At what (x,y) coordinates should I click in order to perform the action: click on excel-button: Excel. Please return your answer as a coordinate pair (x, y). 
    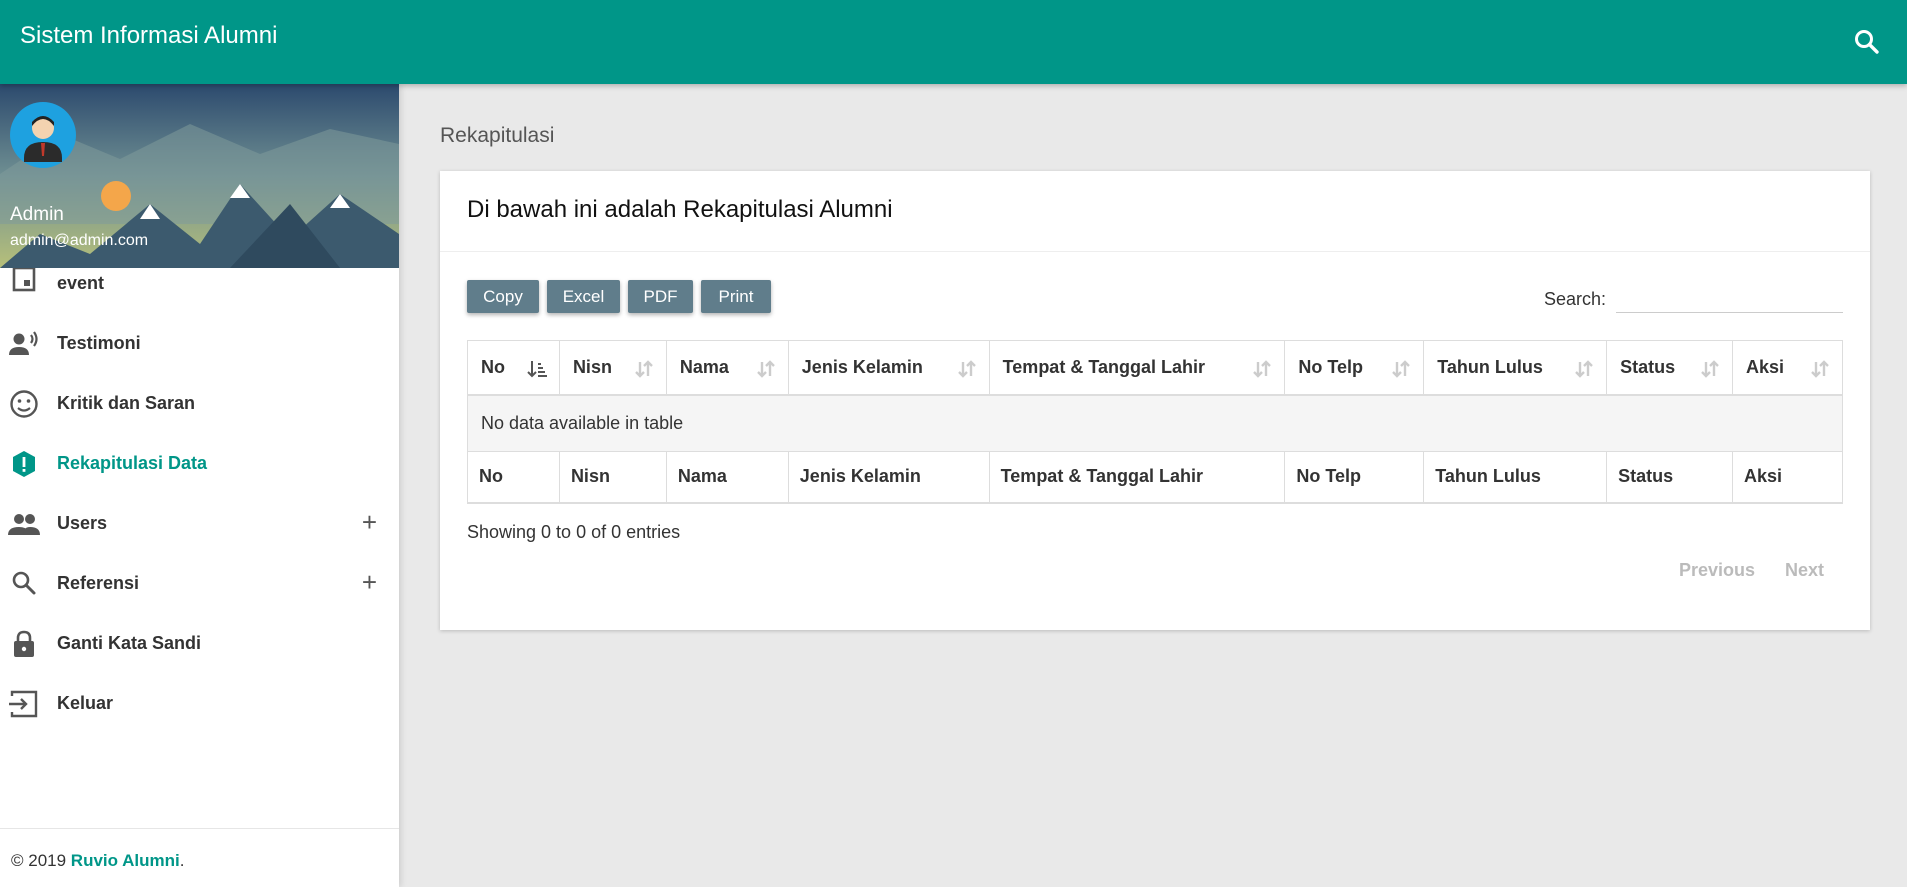
    Looking at the image, I should click on (583, 296).